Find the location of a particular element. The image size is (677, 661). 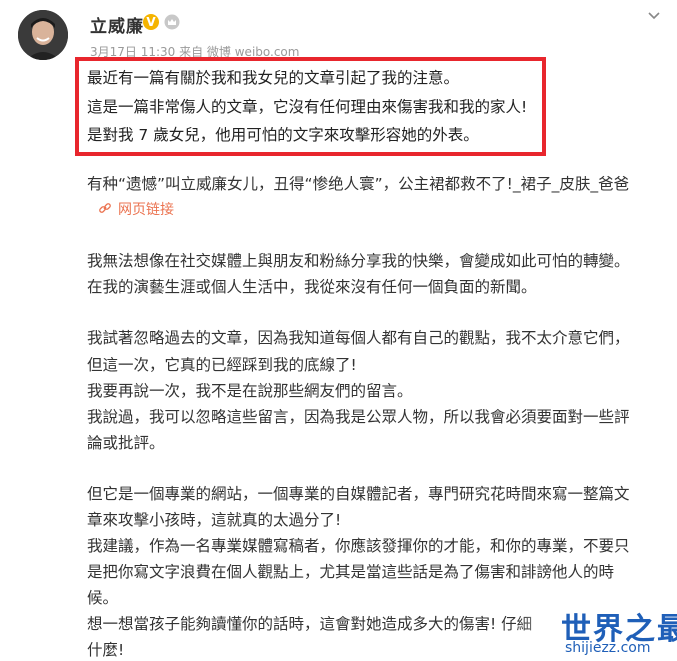

body-line: 是把你寫文字浪費在個人觀點上，尤其是當這些話是為了傷害和誹謗他人的時 is located at coordinates (351, 572).